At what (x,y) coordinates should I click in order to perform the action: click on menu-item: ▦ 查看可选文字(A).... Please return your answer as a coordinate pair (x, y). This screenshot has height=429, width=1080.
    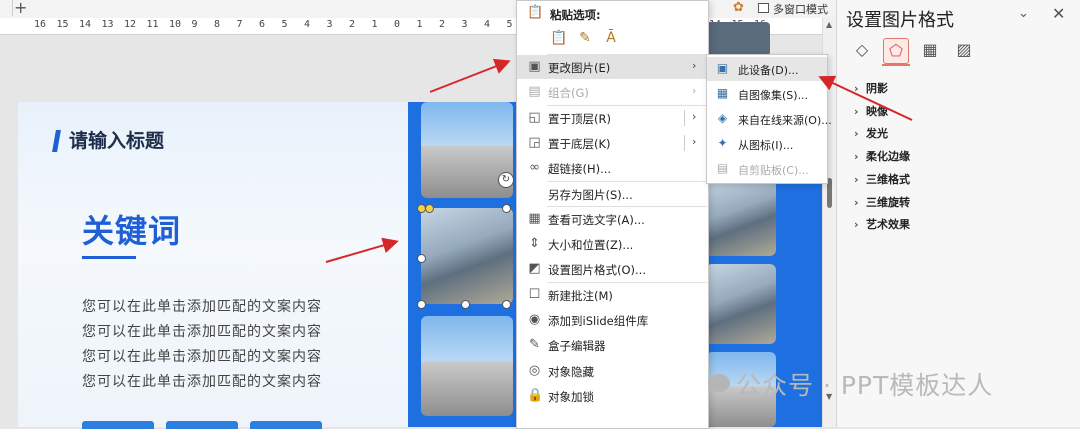
    Looking at the image, I should click on (612, 219).